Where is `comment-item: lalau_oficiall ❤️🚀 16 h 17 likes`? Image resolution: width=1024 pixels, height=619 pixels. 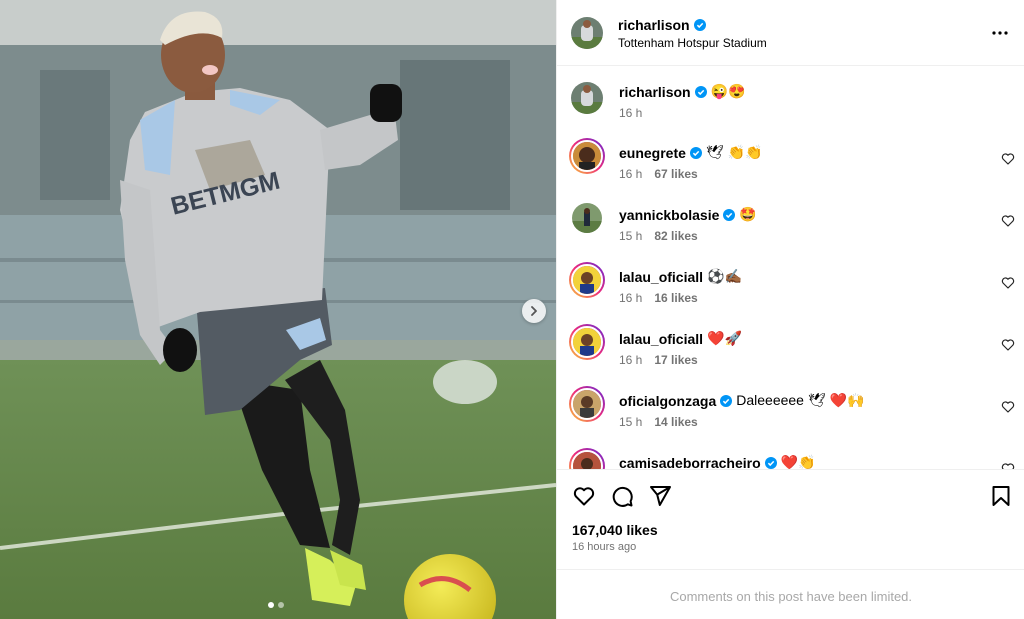
comment-item: lalau_oficiall ❤️🚀 16 h 17 likes is located at coordinates (790, 355).